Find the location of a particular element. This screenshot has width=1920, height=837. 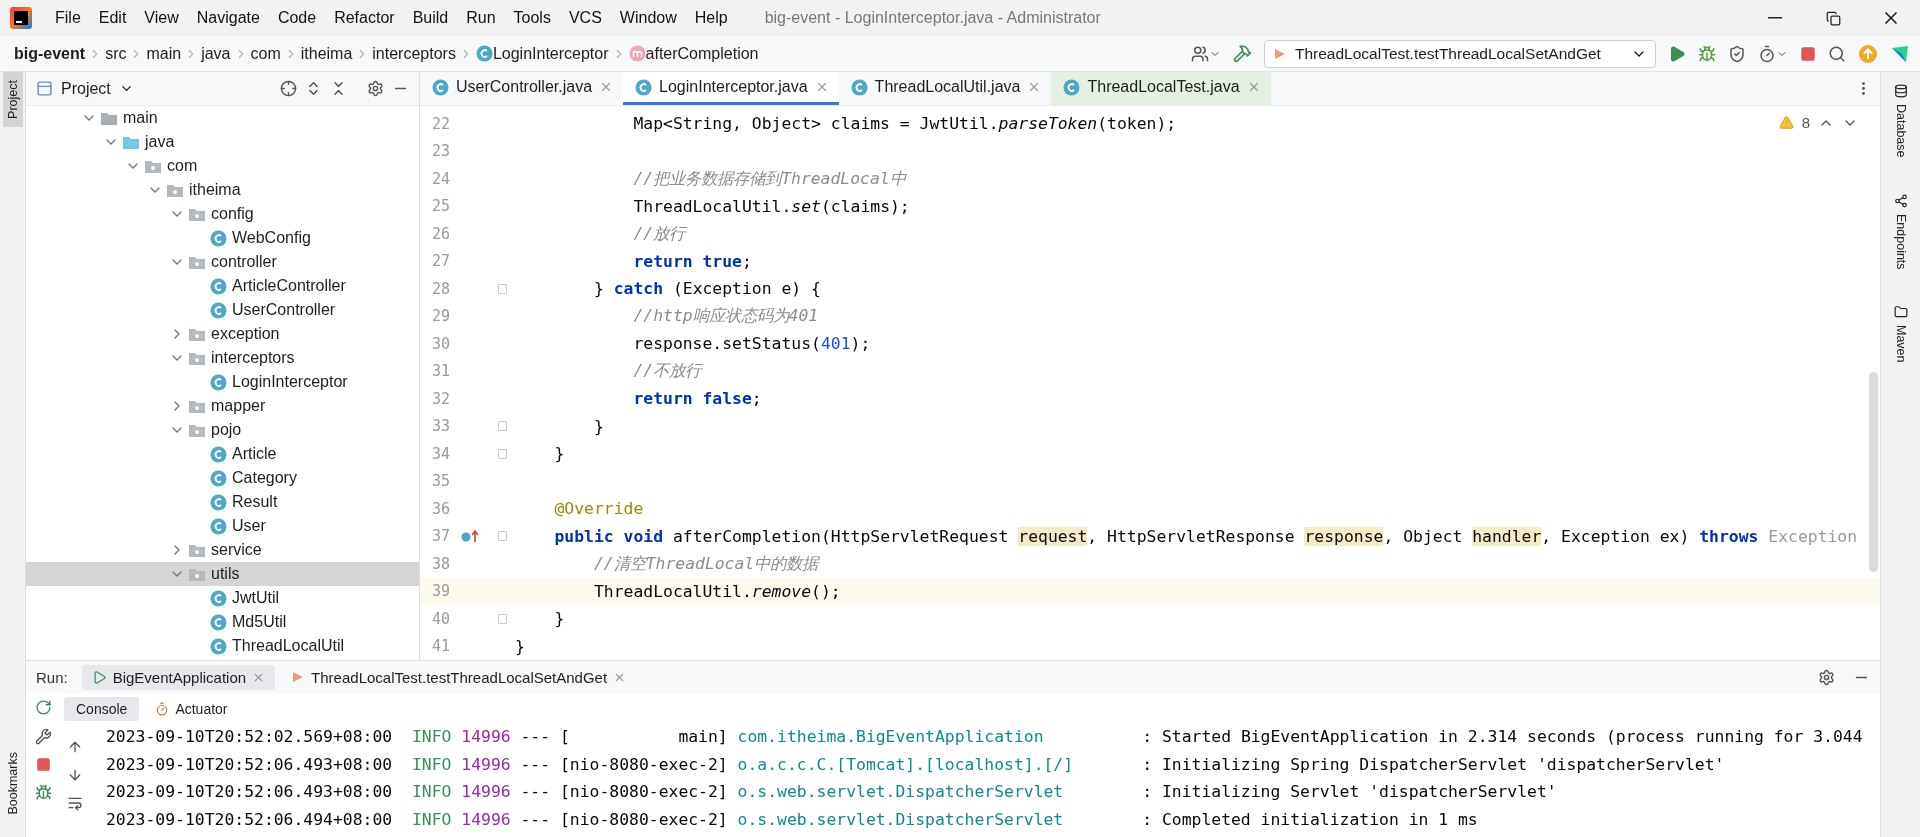

tool-window-tab: Bookmarks is located at coordinates (12, 783).